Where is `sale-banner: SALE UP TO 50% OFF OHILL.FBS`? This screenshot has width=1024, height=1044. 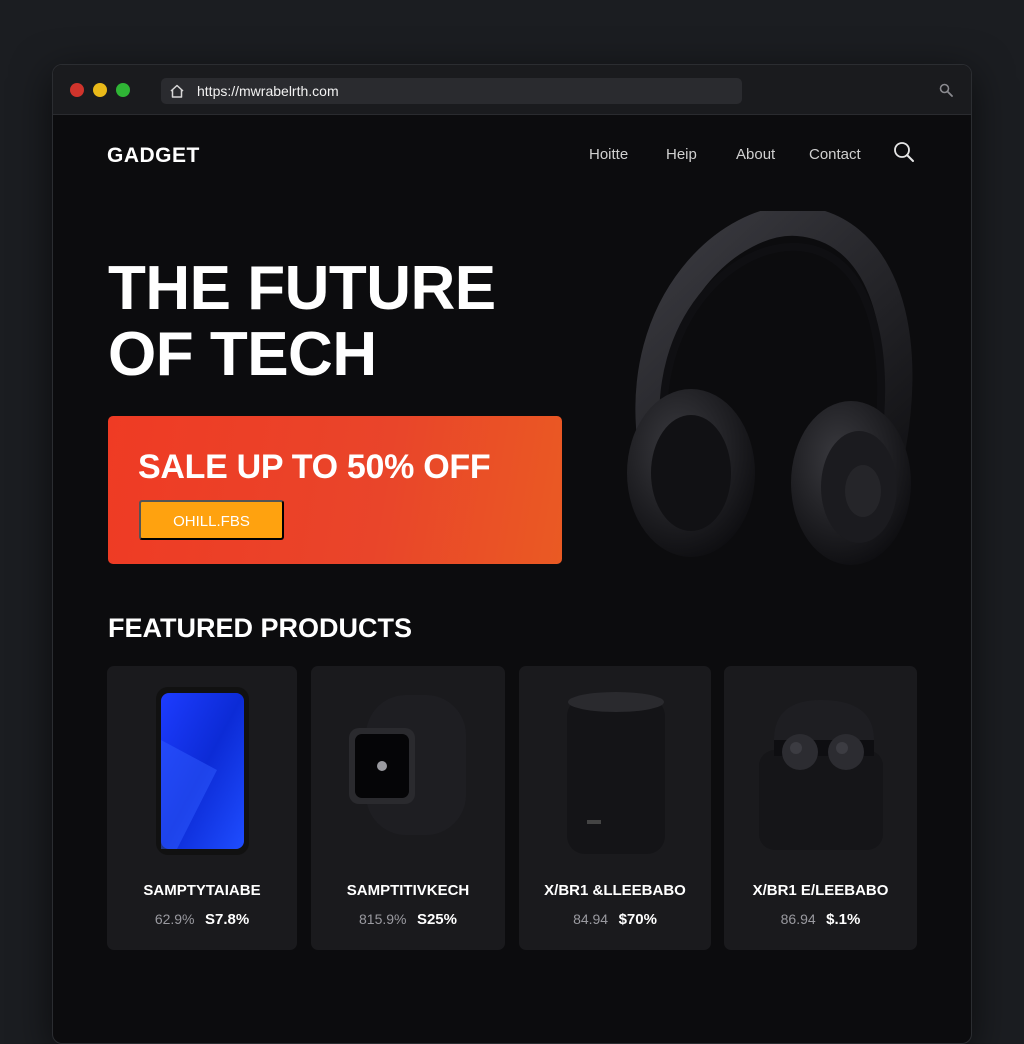 sale-banner: SALE UP TO 50% OFF OHILL.FBS is located at coordinates (335, 490).